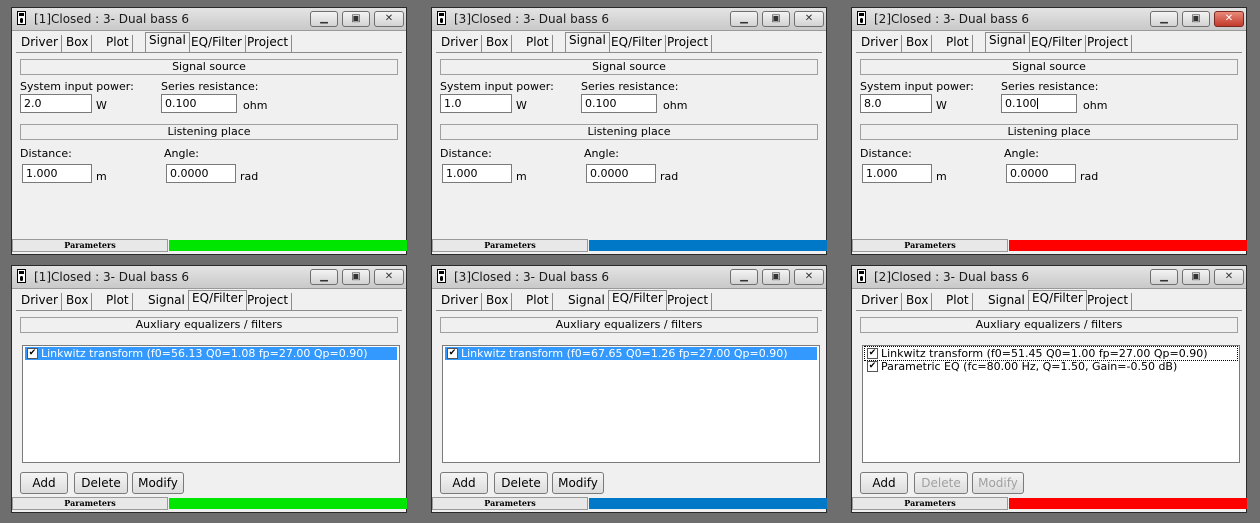 This screenshot has width=1260, height=523. What do you see at coordinates (1050, 86) in the screenshot?
I see `series-resistance-label: Series resistance:` at bounding box center [1050, 86].